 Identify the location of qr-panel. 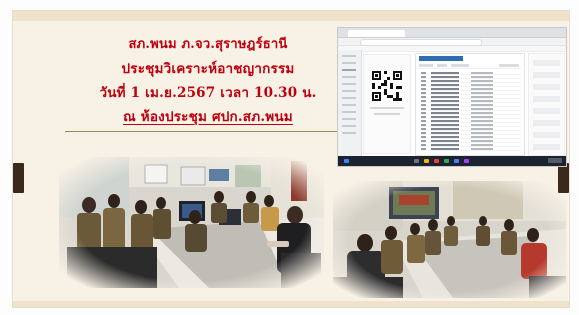
(387, 104).